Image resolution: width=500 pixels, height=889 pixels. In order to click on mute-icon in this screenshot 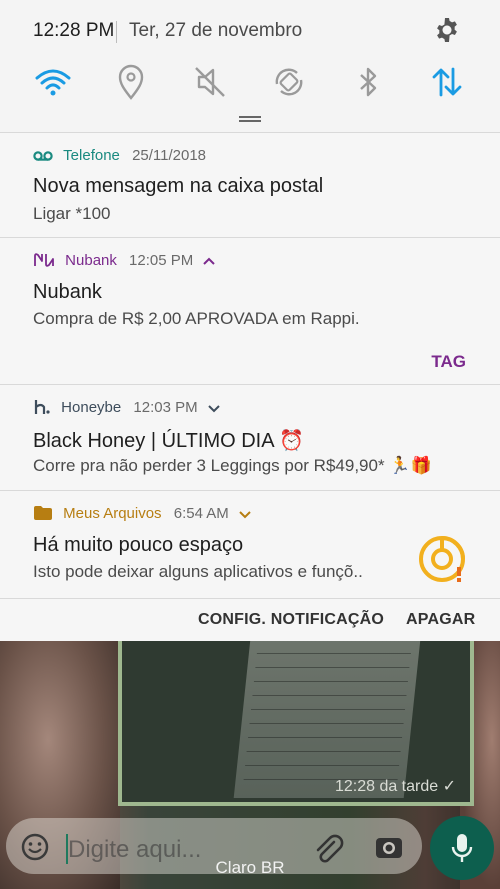, I will do `click(210, 82)`.